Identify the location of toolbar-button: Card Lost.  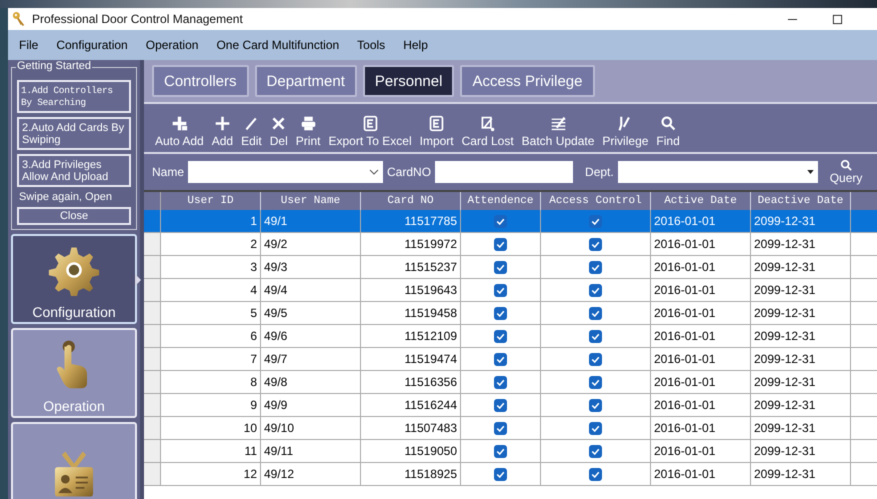
(487, 131).